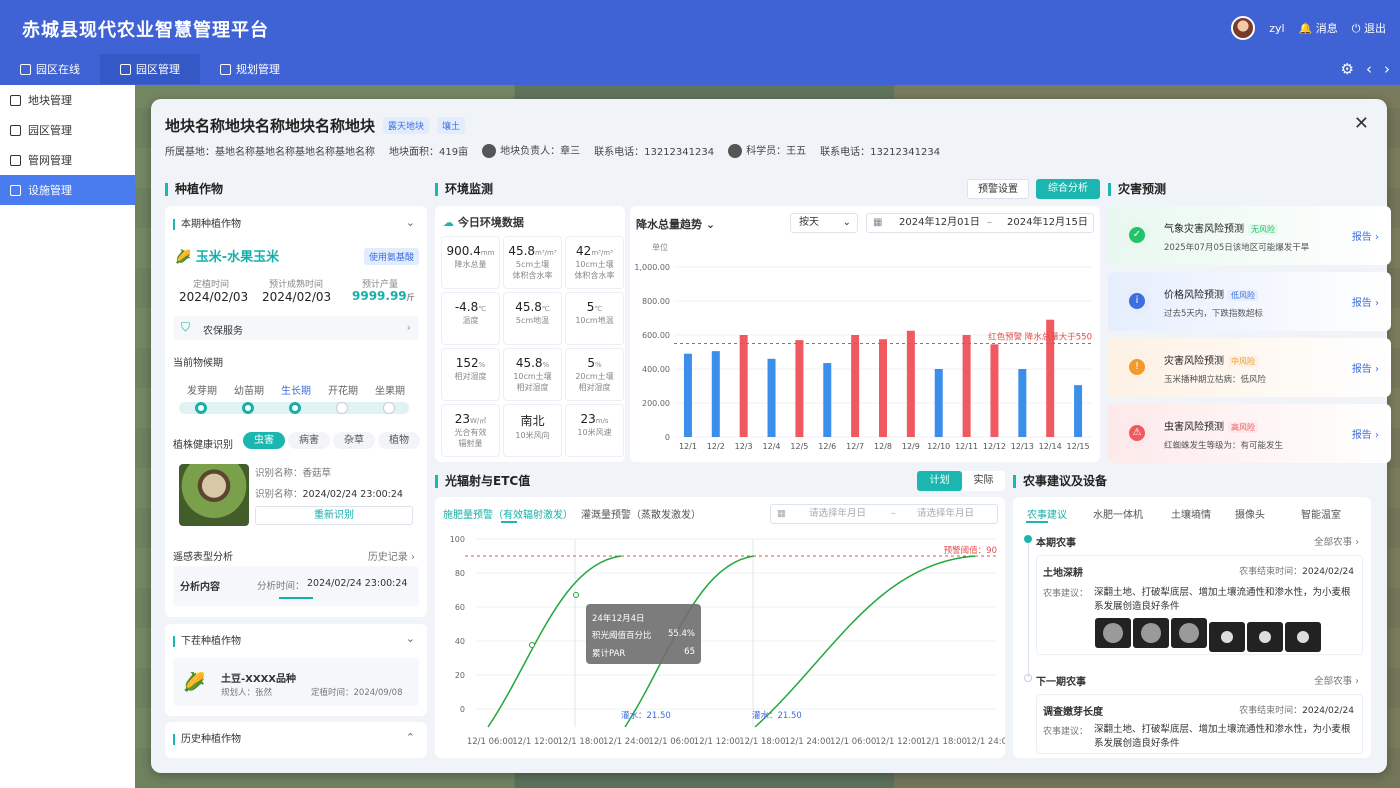 The image size is (1400, 788). I want to click on sidebar-item-pipes: 管网管理, so click(67, 160).